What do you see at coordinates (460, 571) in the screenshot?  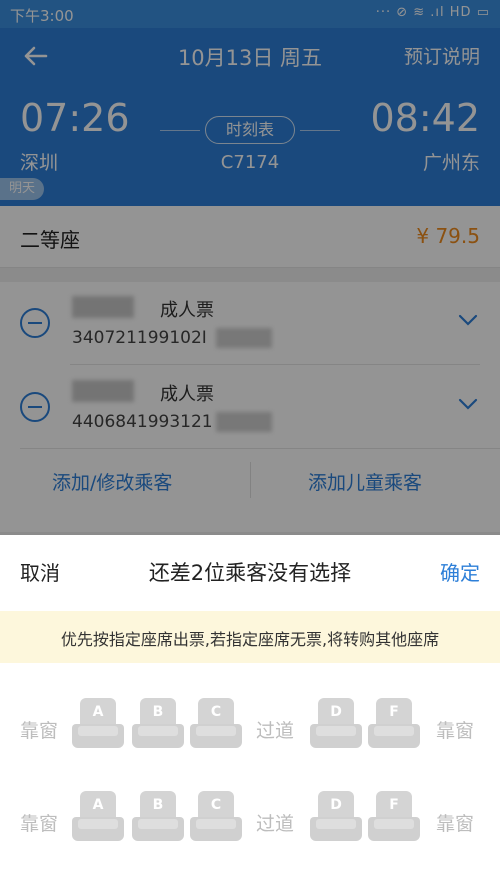 I see `confirm-button: 确定` at bounding box center [460, 571].